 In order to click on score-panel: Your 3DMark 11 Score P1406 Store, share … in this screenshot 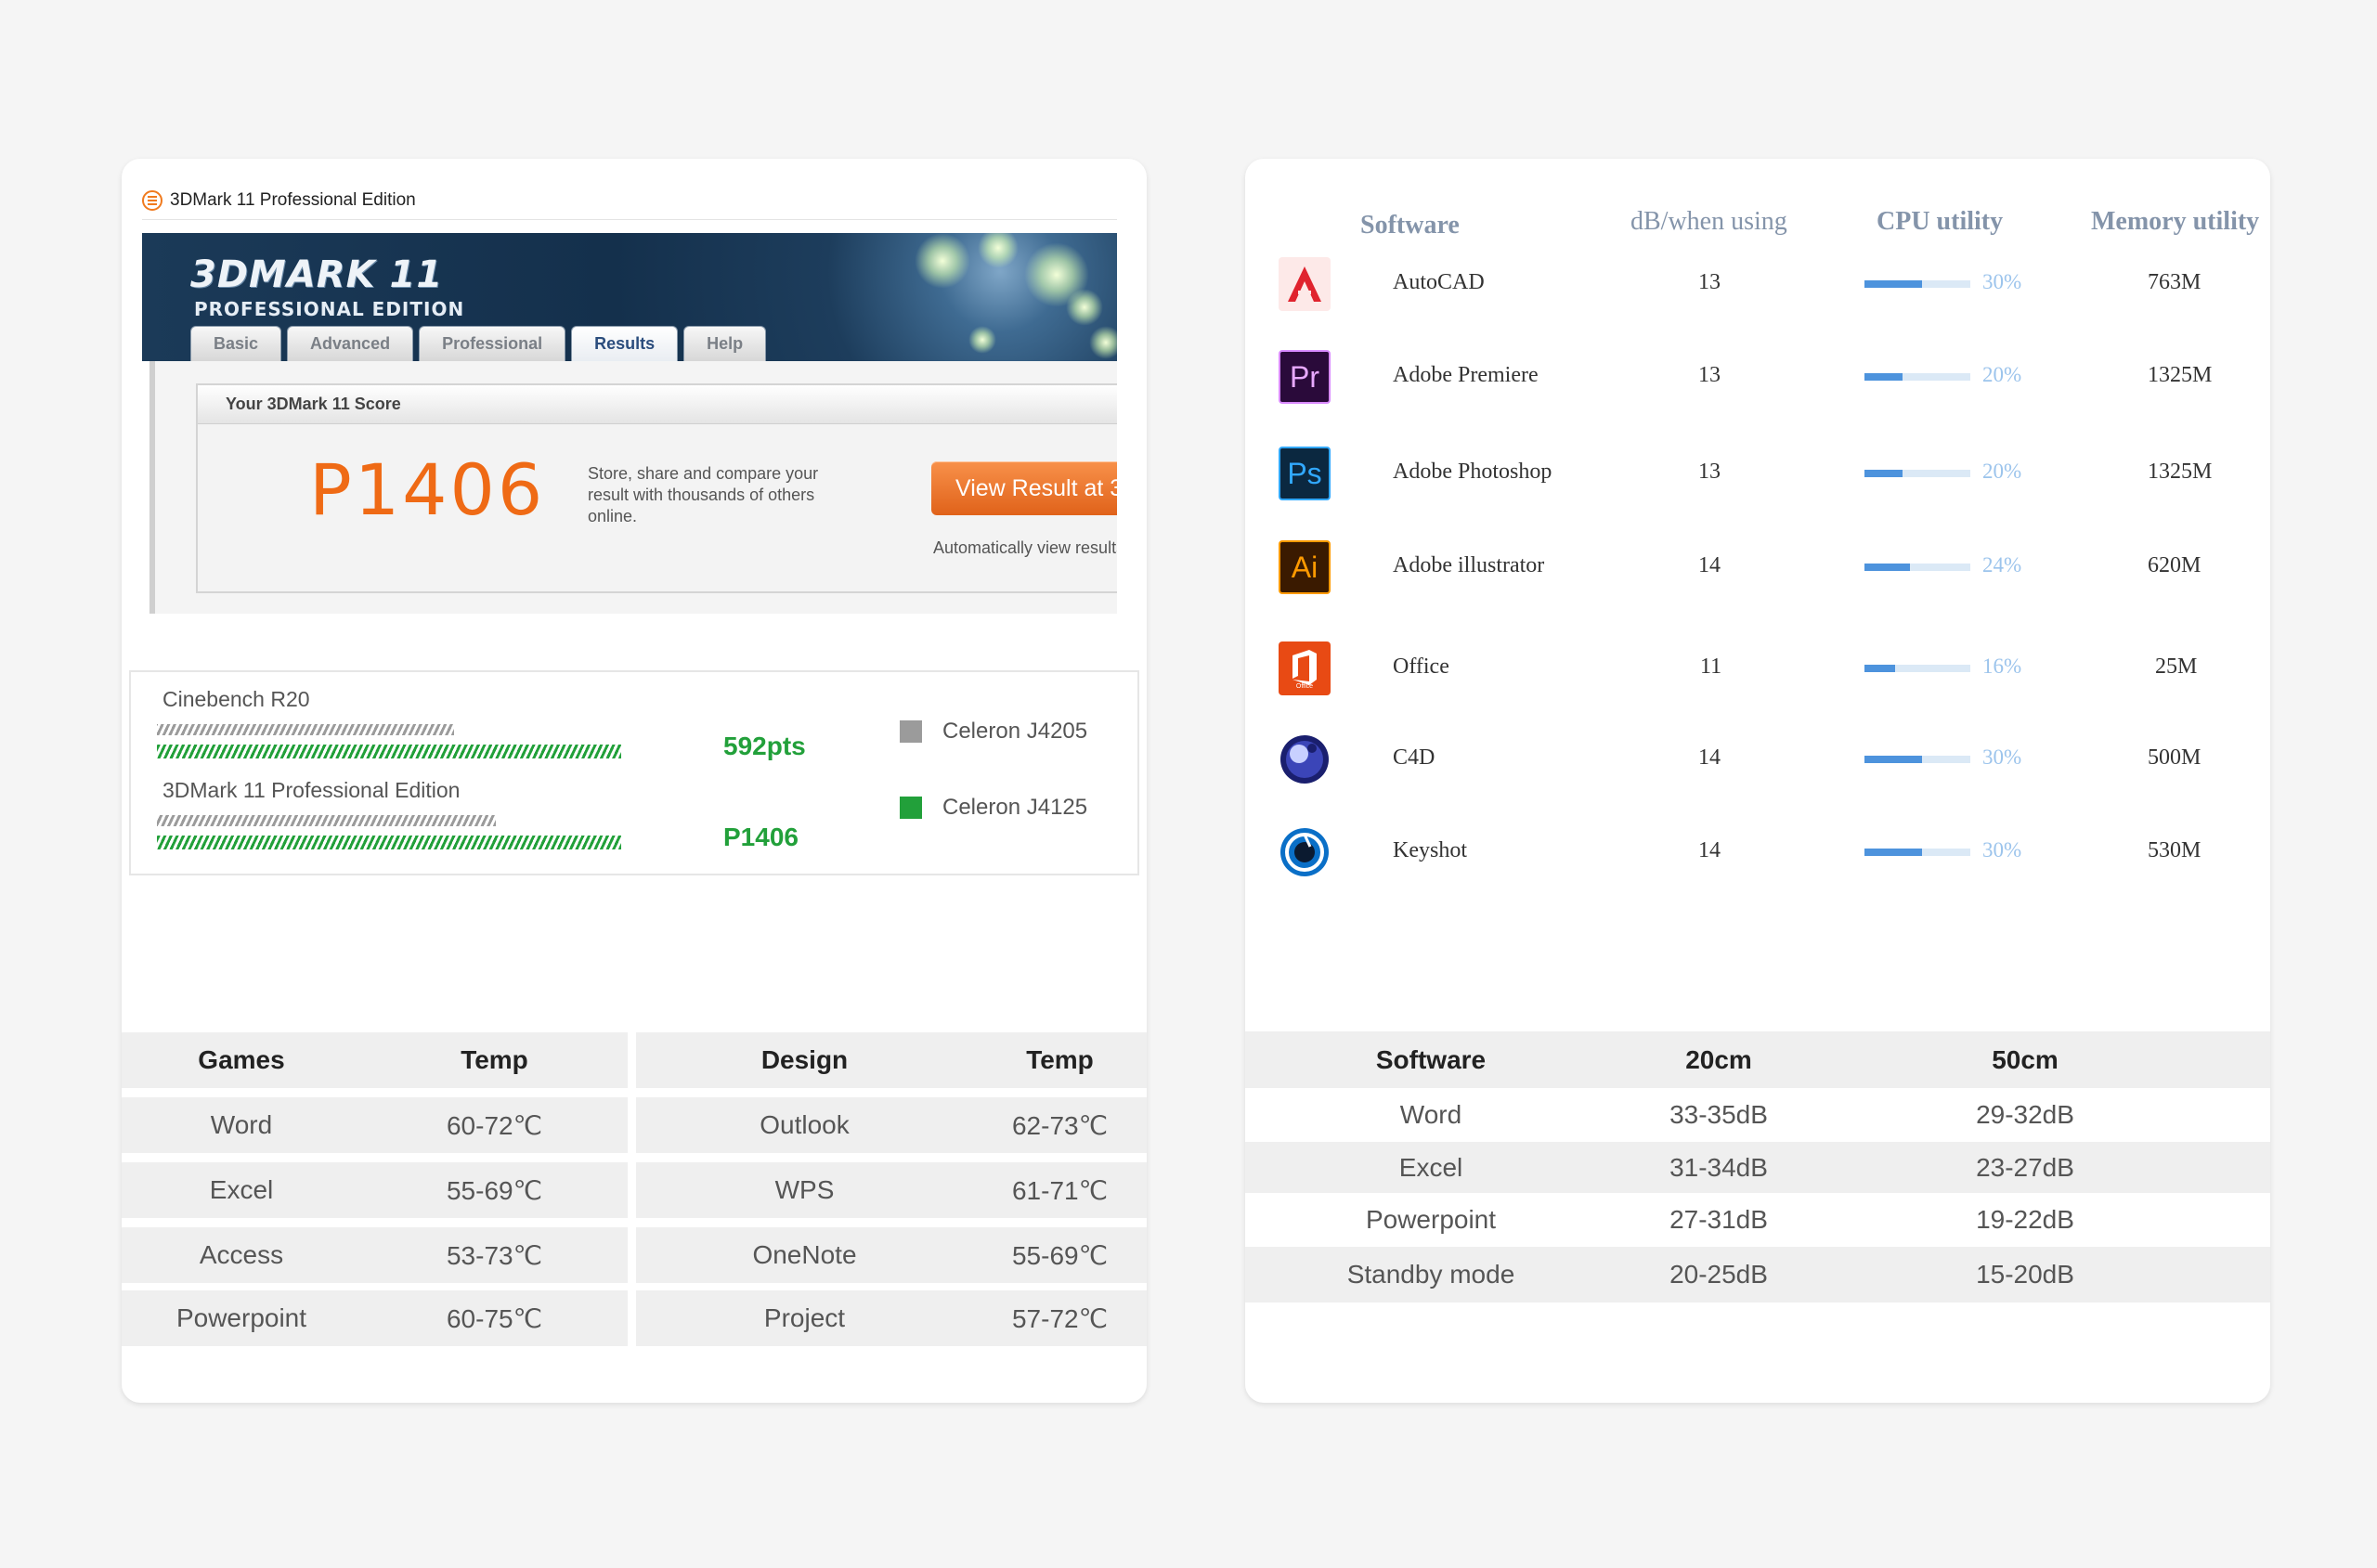, I will do `click(656, 488)`.